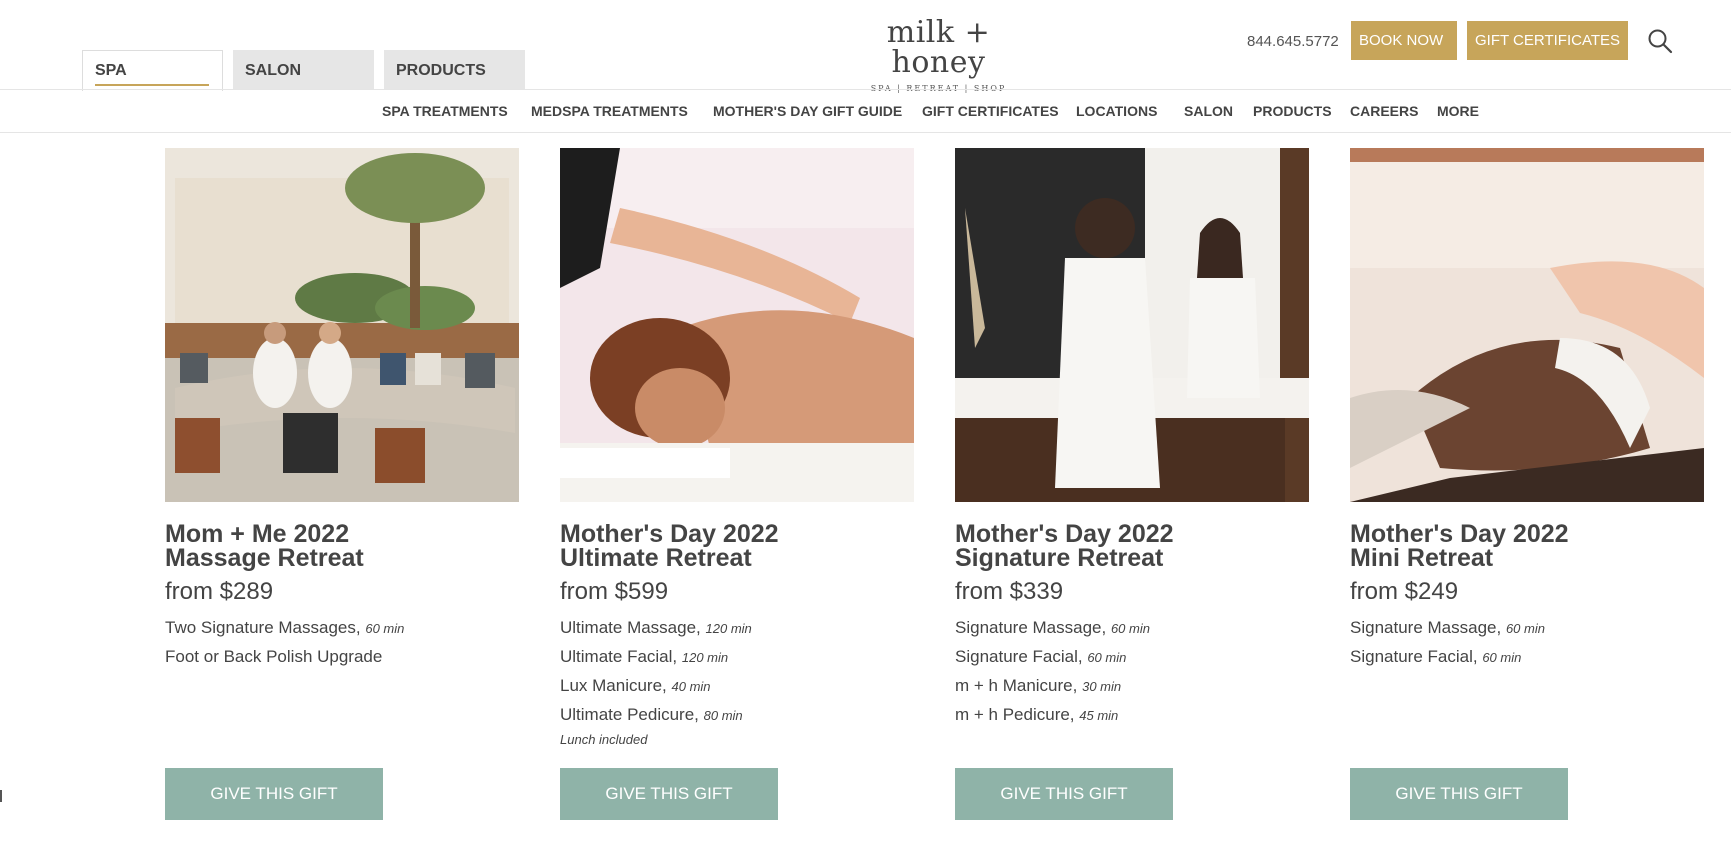 The image size is (1731, 847). Describe the element at coordinates (737, 657) in the screenshot. I see `card-item: Ultimate Facial, 120 min` at that location.